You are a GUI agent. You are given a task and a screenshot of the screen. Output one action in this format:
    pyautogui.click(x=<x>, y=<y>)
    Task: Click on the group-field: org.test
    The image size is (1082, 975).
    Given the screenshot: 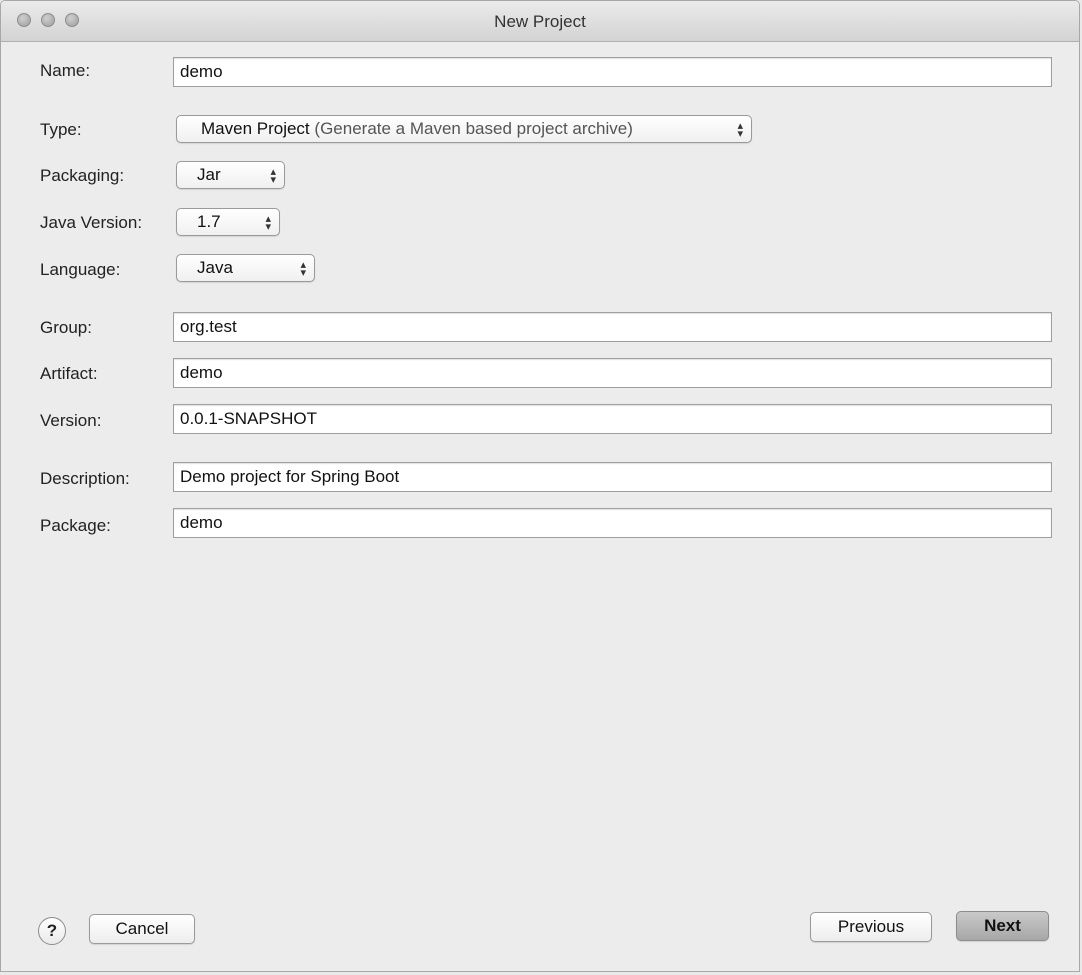 What is the action you would take?
    pyautogui.click(x=612, y=327)
    